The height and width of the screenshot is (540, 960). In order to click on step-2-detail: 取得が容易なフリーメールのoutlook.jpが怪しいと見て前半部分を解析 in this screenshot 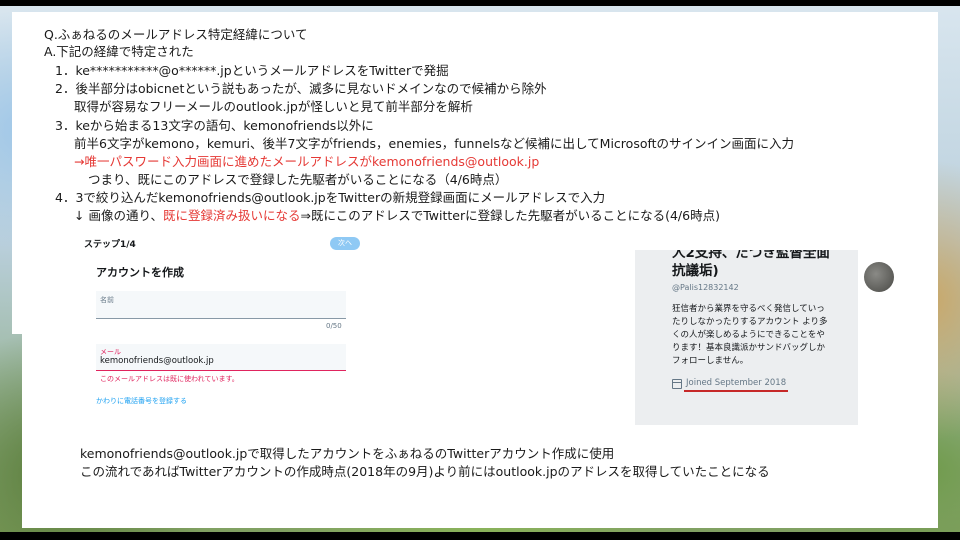, I will do `click(273, 106)`.